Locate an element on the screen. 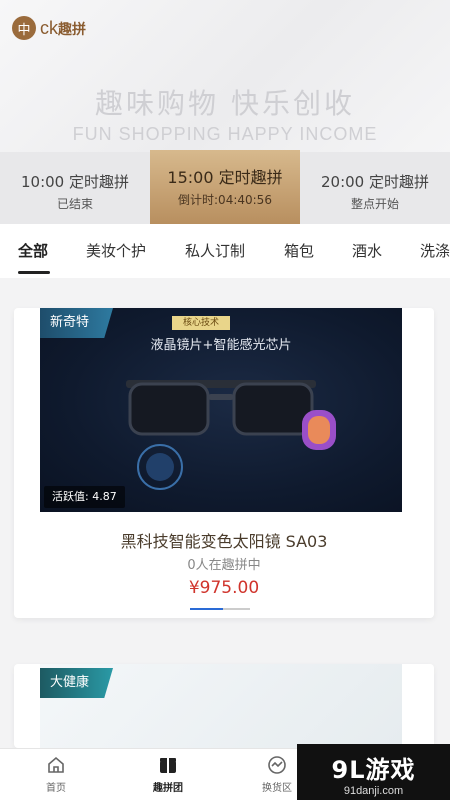 This screenshot has width=450, height=800. home-icon is located at coordinates (56, 764).